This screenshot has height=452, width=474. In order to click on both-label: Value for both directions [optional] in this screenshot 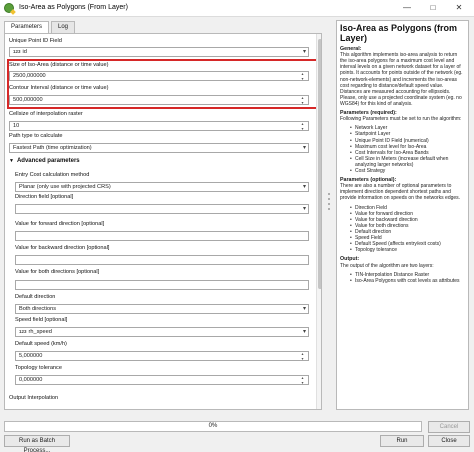, I will do `click(57, 272)`.